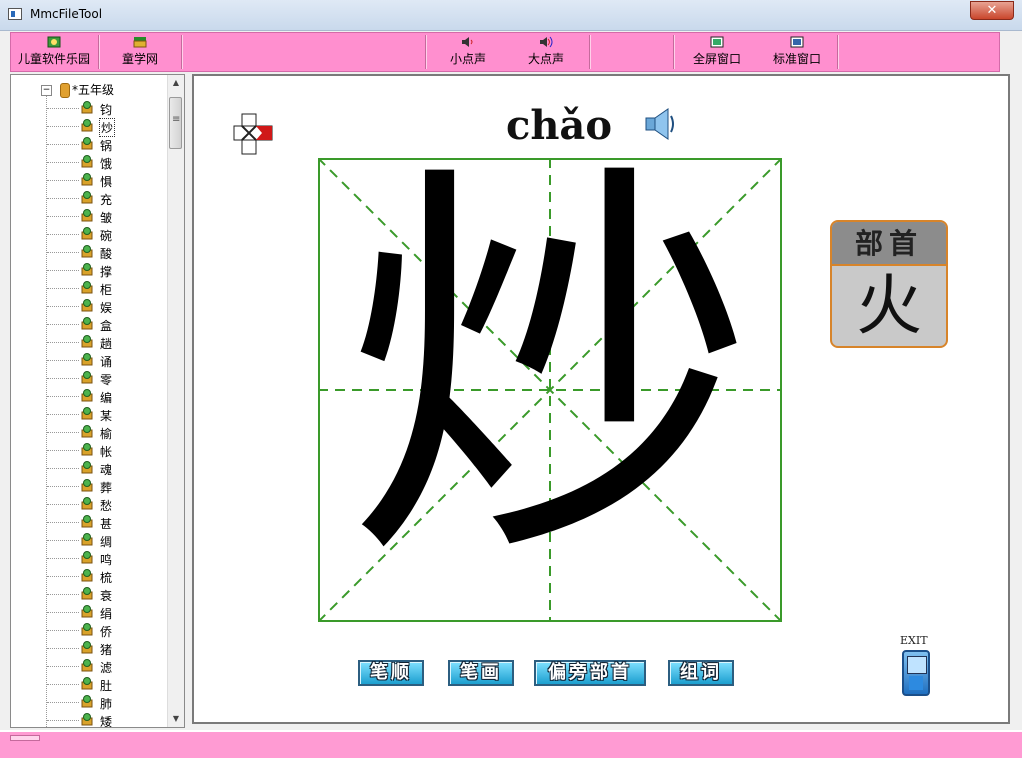 The image size is (1022, 758). I want to click on tree-item: 酸, so click(91, 252).